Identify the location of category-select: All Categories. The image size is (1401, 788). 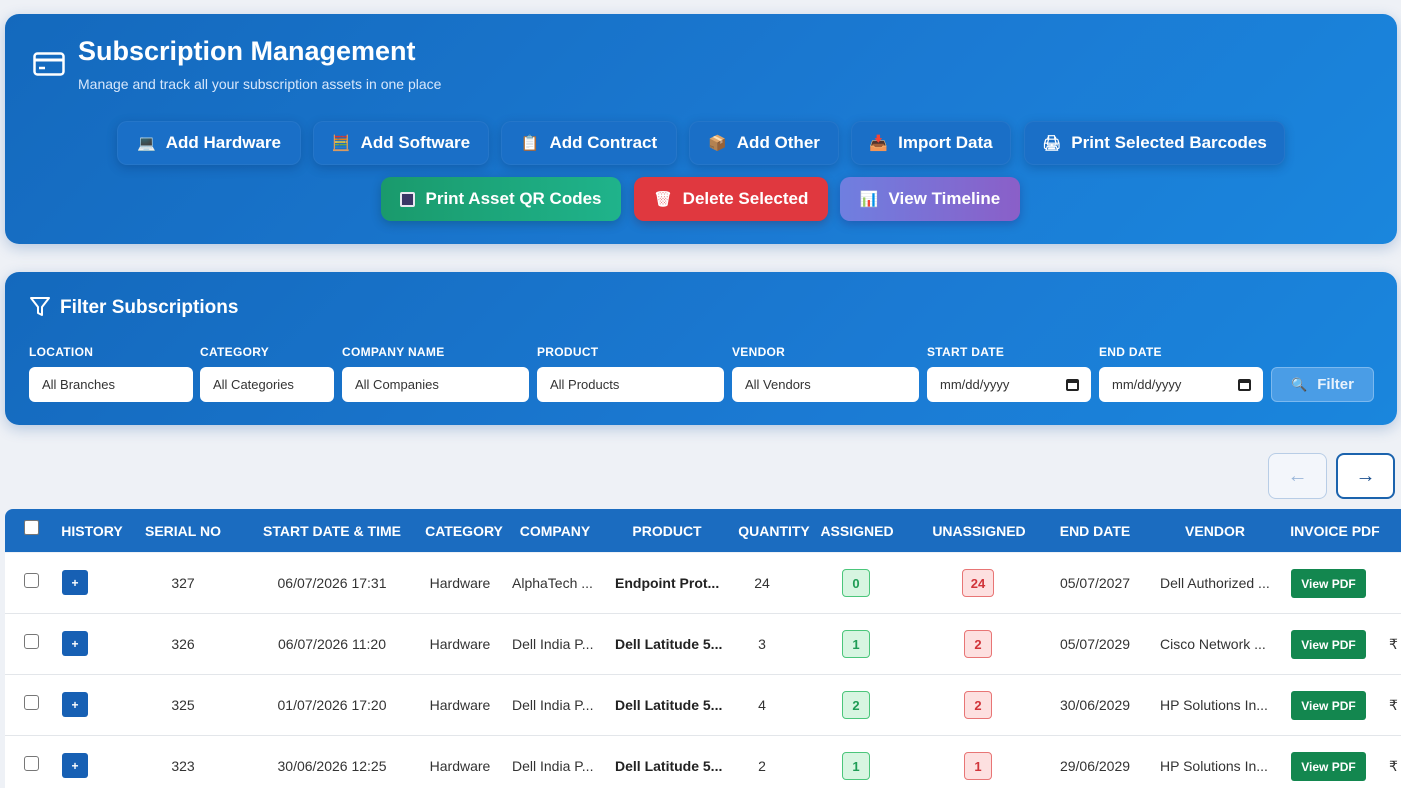
(267, 384).